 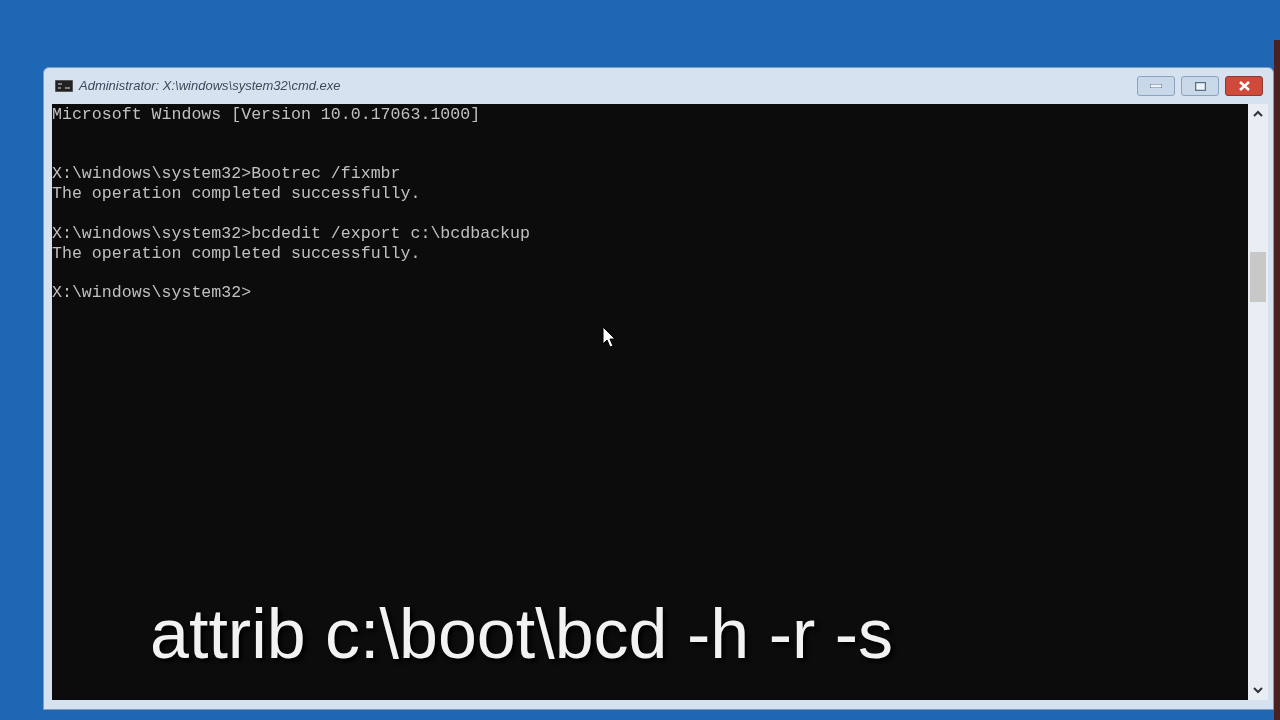 I want to click on close-icon, so click(x=1244, y=86).